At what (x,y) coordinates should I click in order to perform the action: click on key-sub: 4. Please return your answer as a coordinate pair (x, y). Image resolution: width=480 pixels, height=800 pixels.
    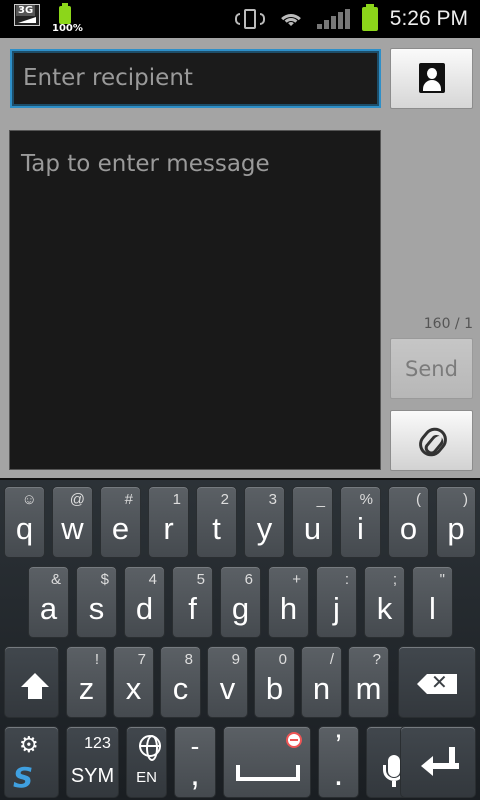
    Looking at the image, I should click on (152, 579).